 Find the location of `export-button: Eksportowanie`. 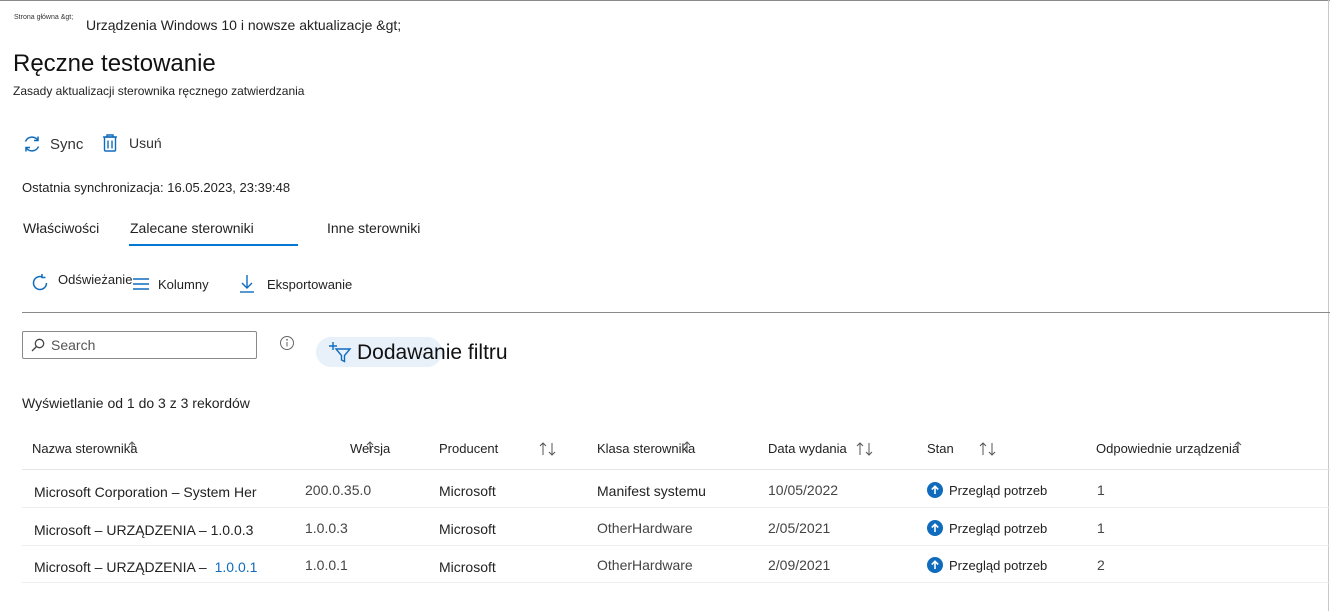

export-button: Eksportowanie is located at coordinates (295, 284).